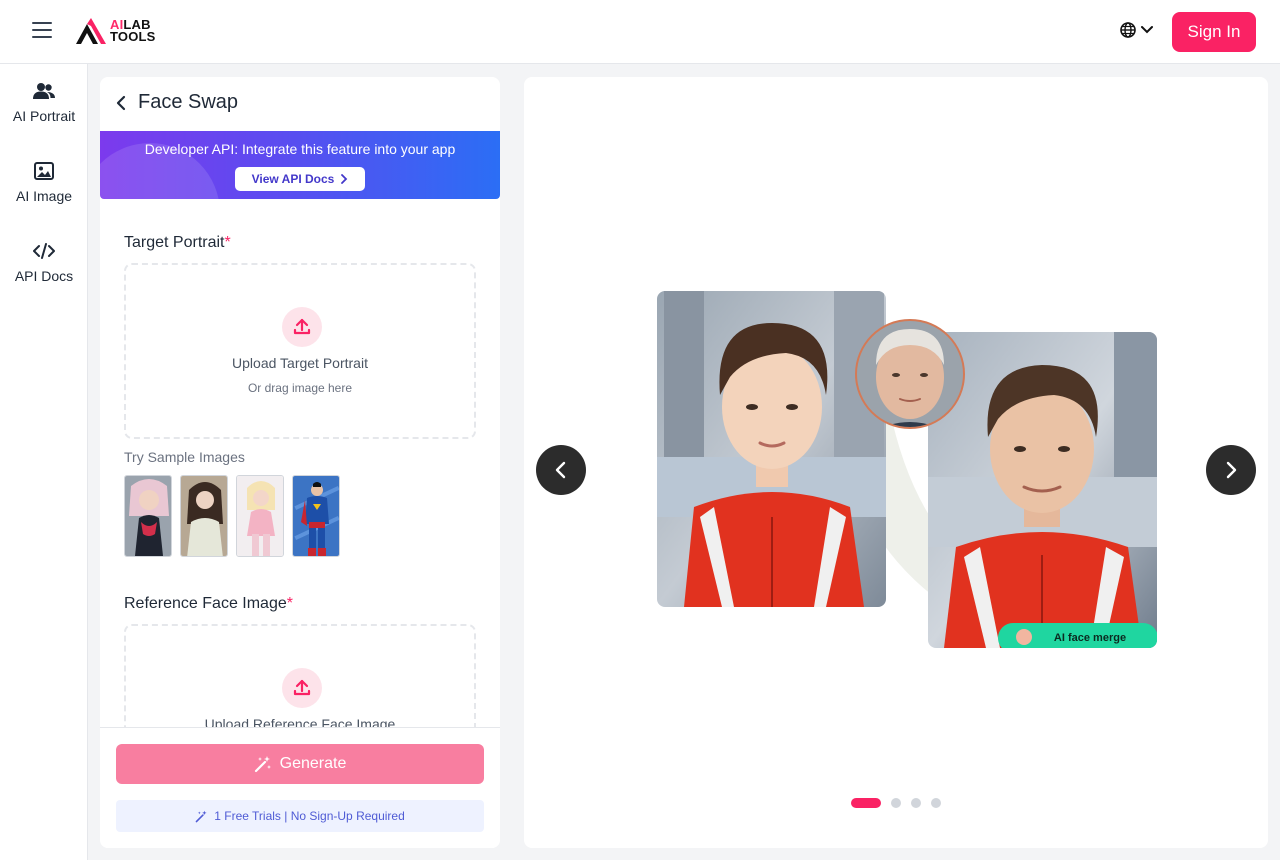  I want to click on upload-title: Upload Target Portrait, so click(300, 363).